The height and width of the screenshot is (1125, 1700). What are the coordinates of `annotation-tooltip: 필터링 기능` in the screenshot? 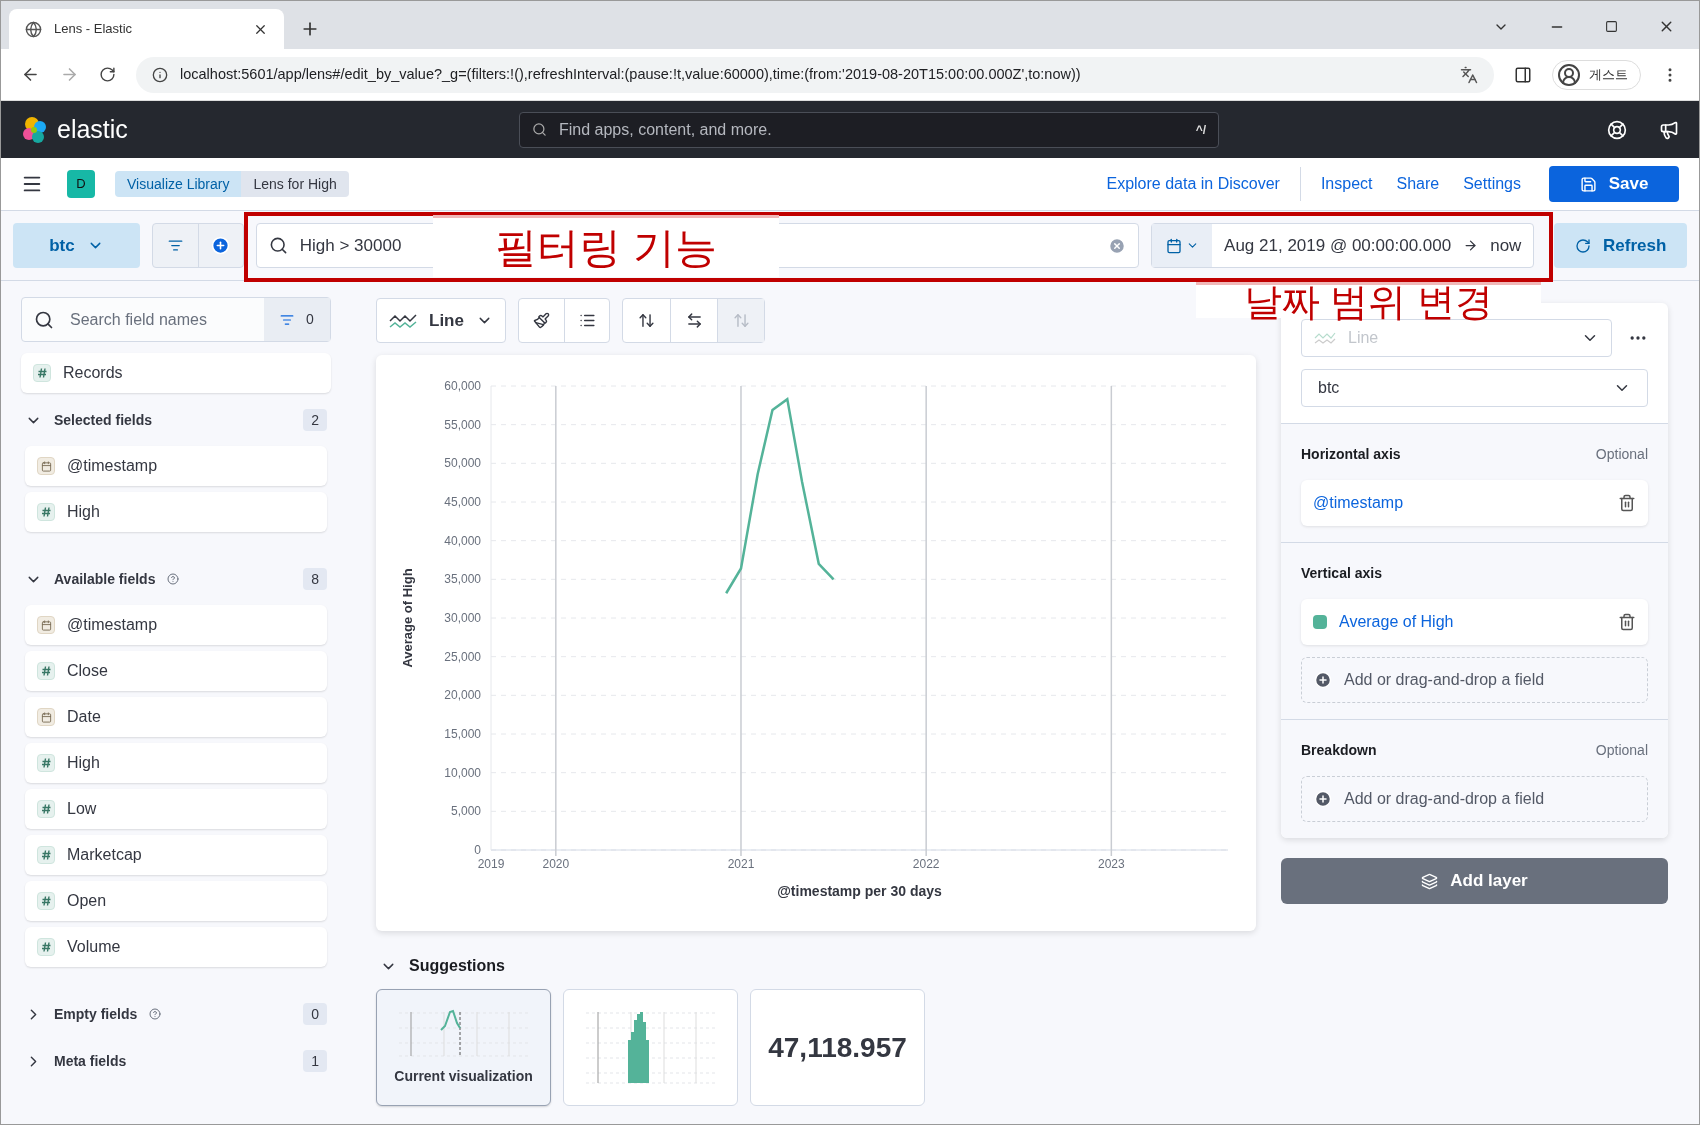 It's located at (606, 246).